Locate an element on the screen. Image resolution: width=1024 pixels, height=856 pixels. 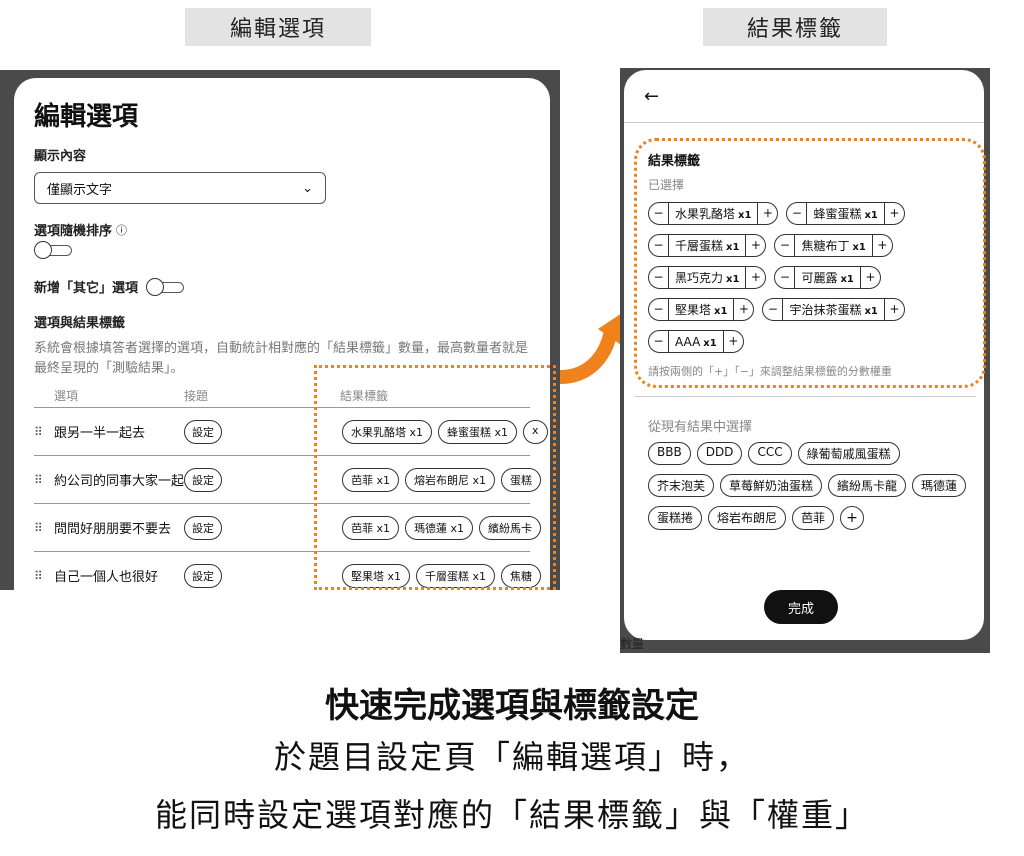
caption-edit-options: 編輯選項 is located at coordinates (278, 27).